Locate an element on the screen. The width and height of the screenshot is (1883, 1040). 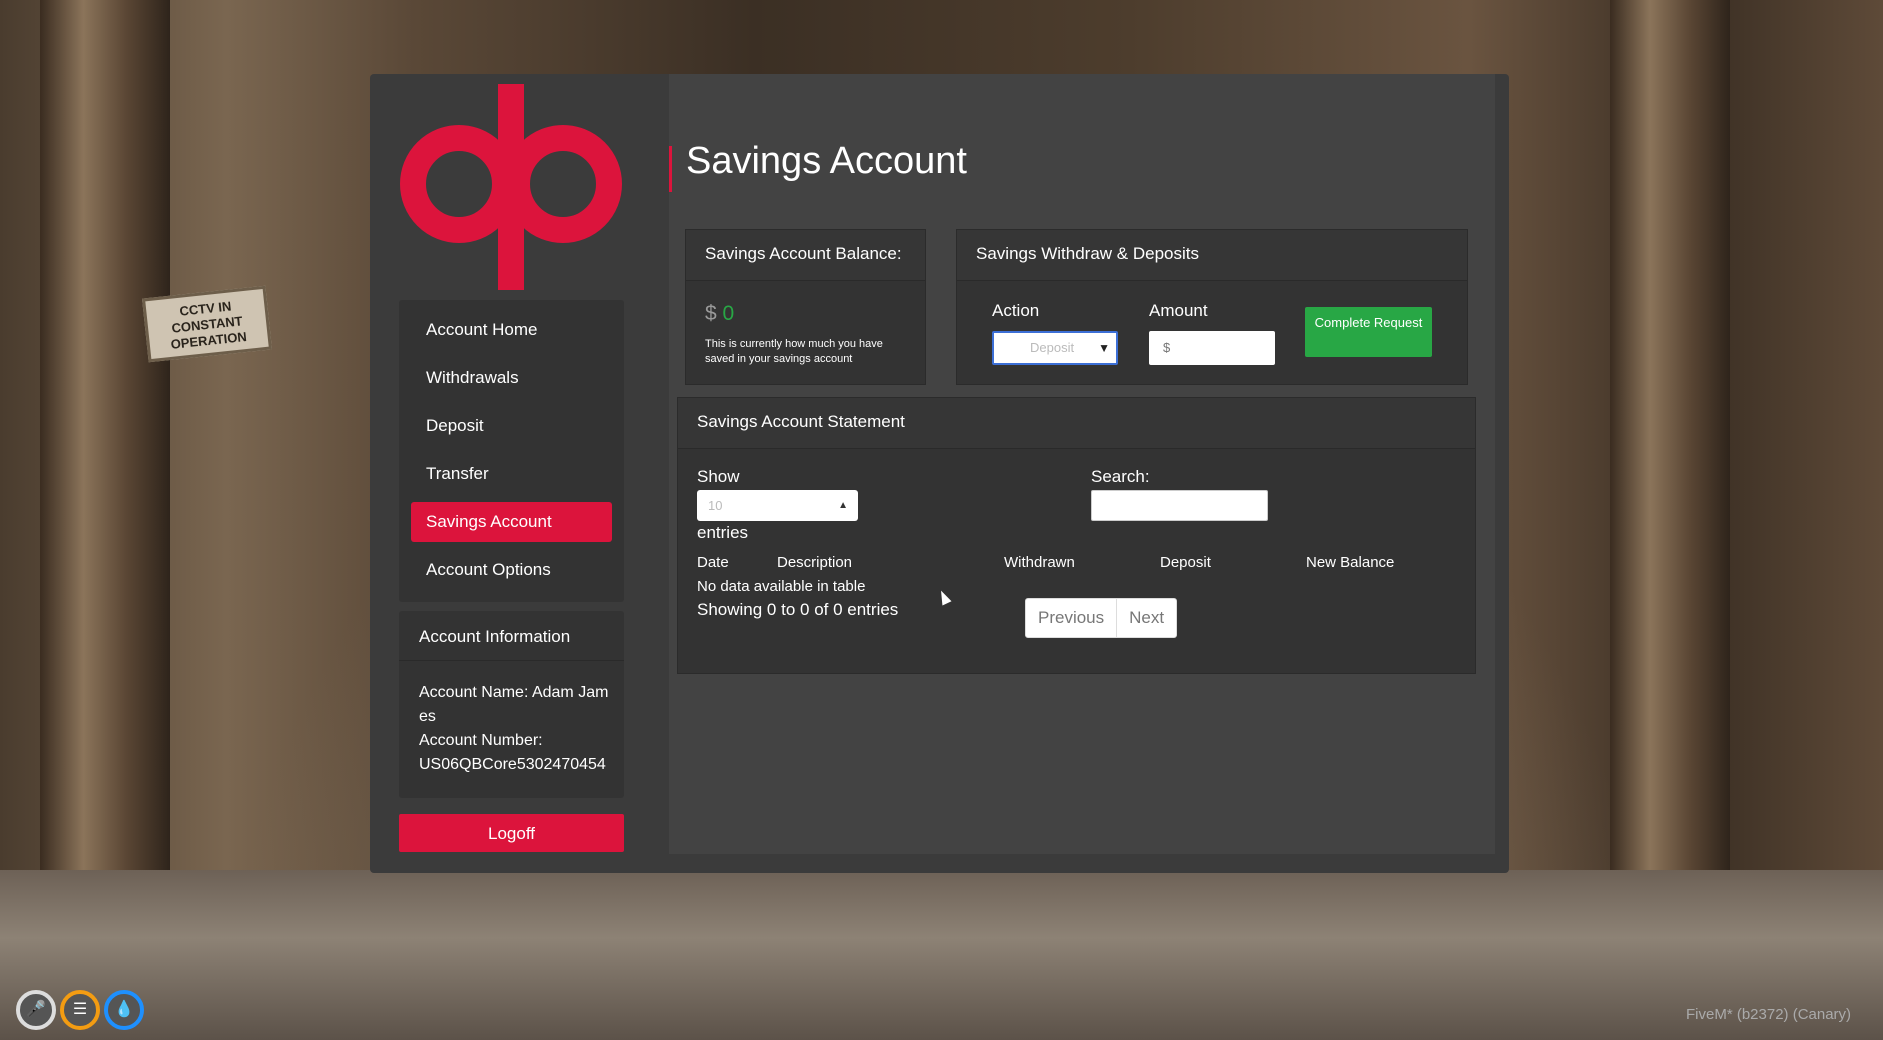
withdraw-deposit-title: Savings Withdraw & Deposits is located at coordinates (1087, 253).